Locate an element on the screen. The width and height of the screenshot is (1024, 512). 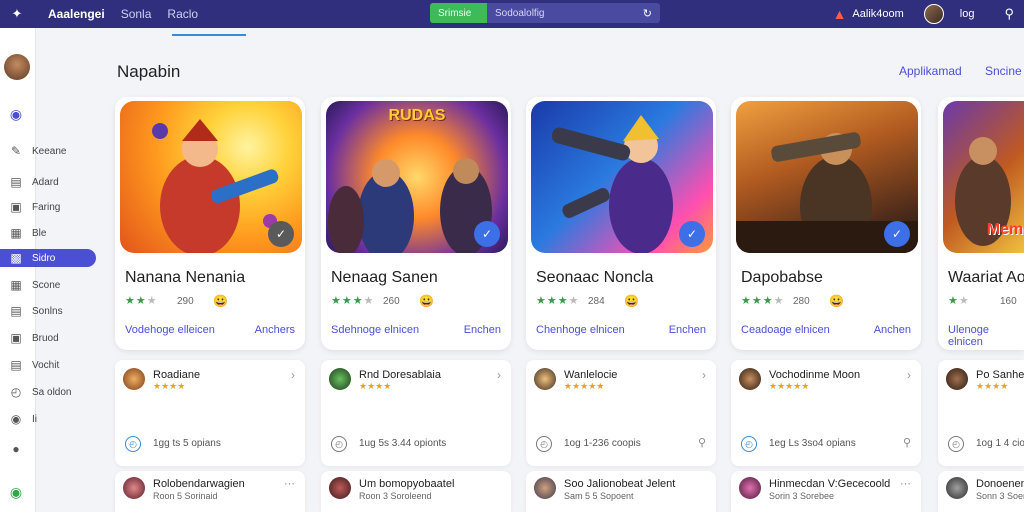
profile-name: Rnd Doresablaia is located at coordinates (400, 375).